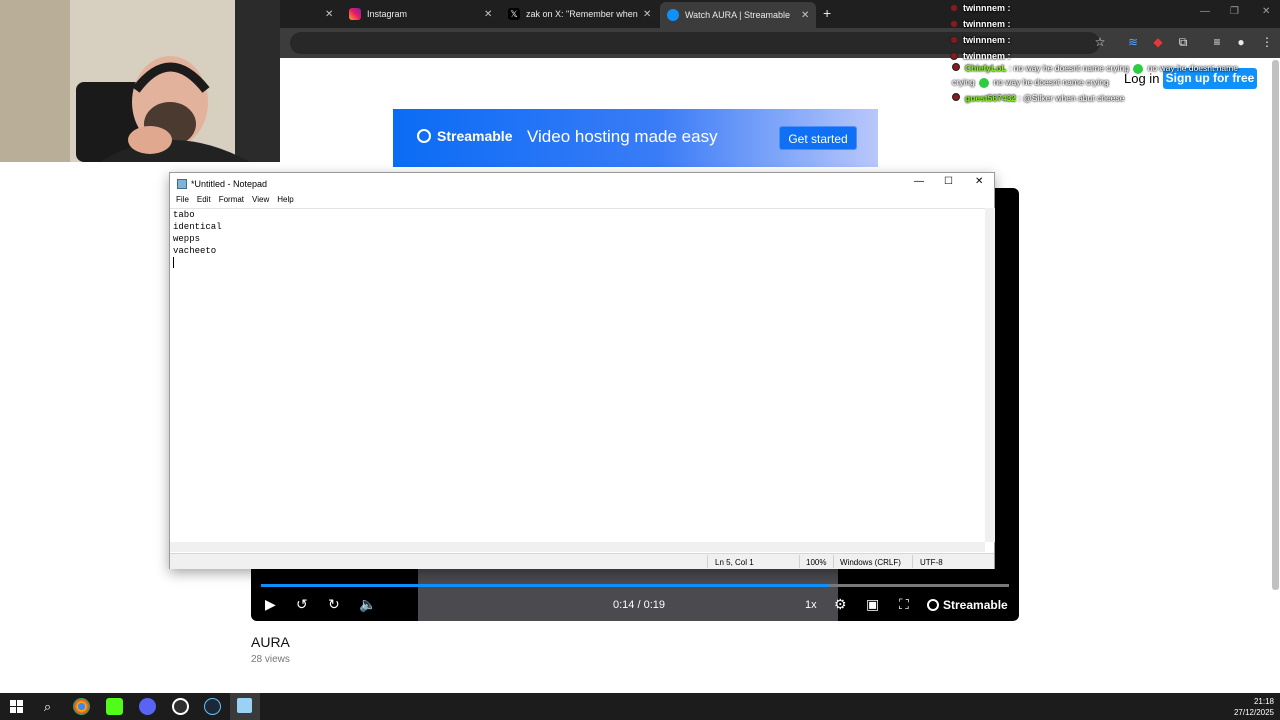  I want to click on menu-help: Help, so click(285, 202).